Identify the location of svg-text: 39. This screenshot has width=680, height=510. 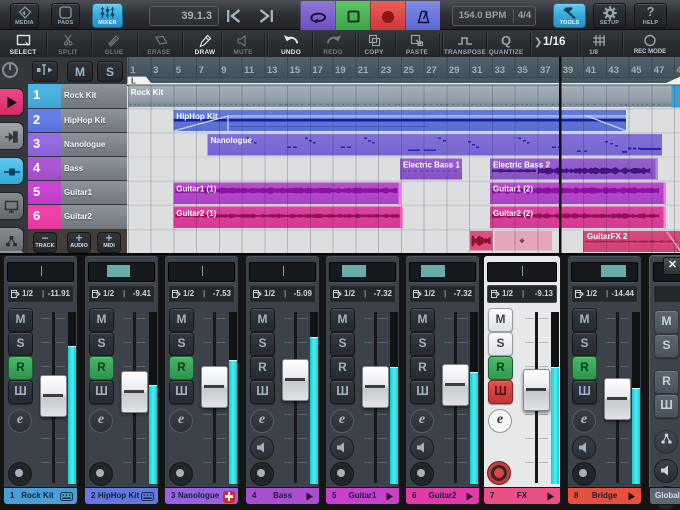
(568, 70).